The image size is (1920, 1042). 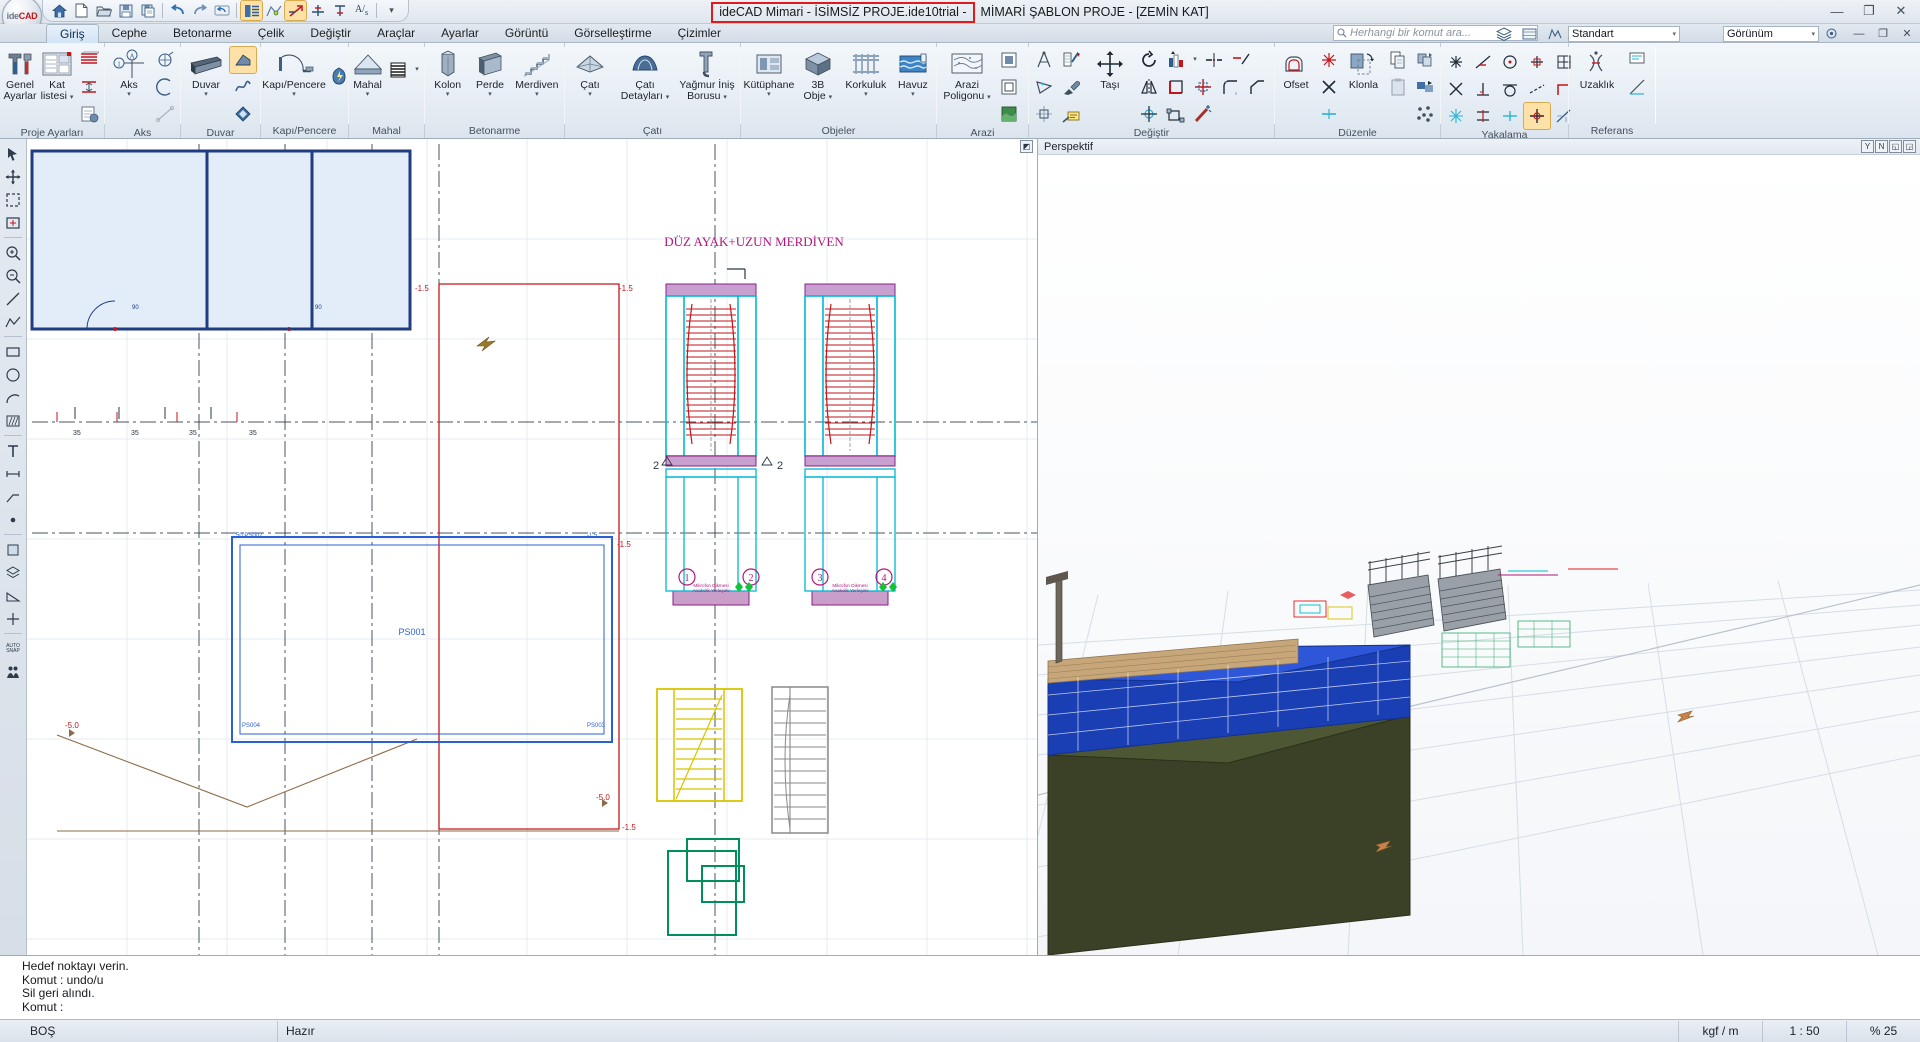 What do you see at coordinates (1425, 87) in the screenshot?
I see `layer-move-icon` at bounding box center [1425, 87].